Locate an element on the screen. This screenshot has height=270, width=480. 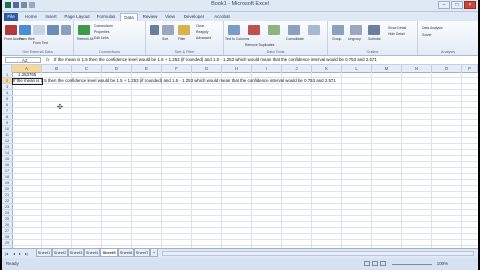
subtotal-label: Subtotal is located at coordinates (374, 39).